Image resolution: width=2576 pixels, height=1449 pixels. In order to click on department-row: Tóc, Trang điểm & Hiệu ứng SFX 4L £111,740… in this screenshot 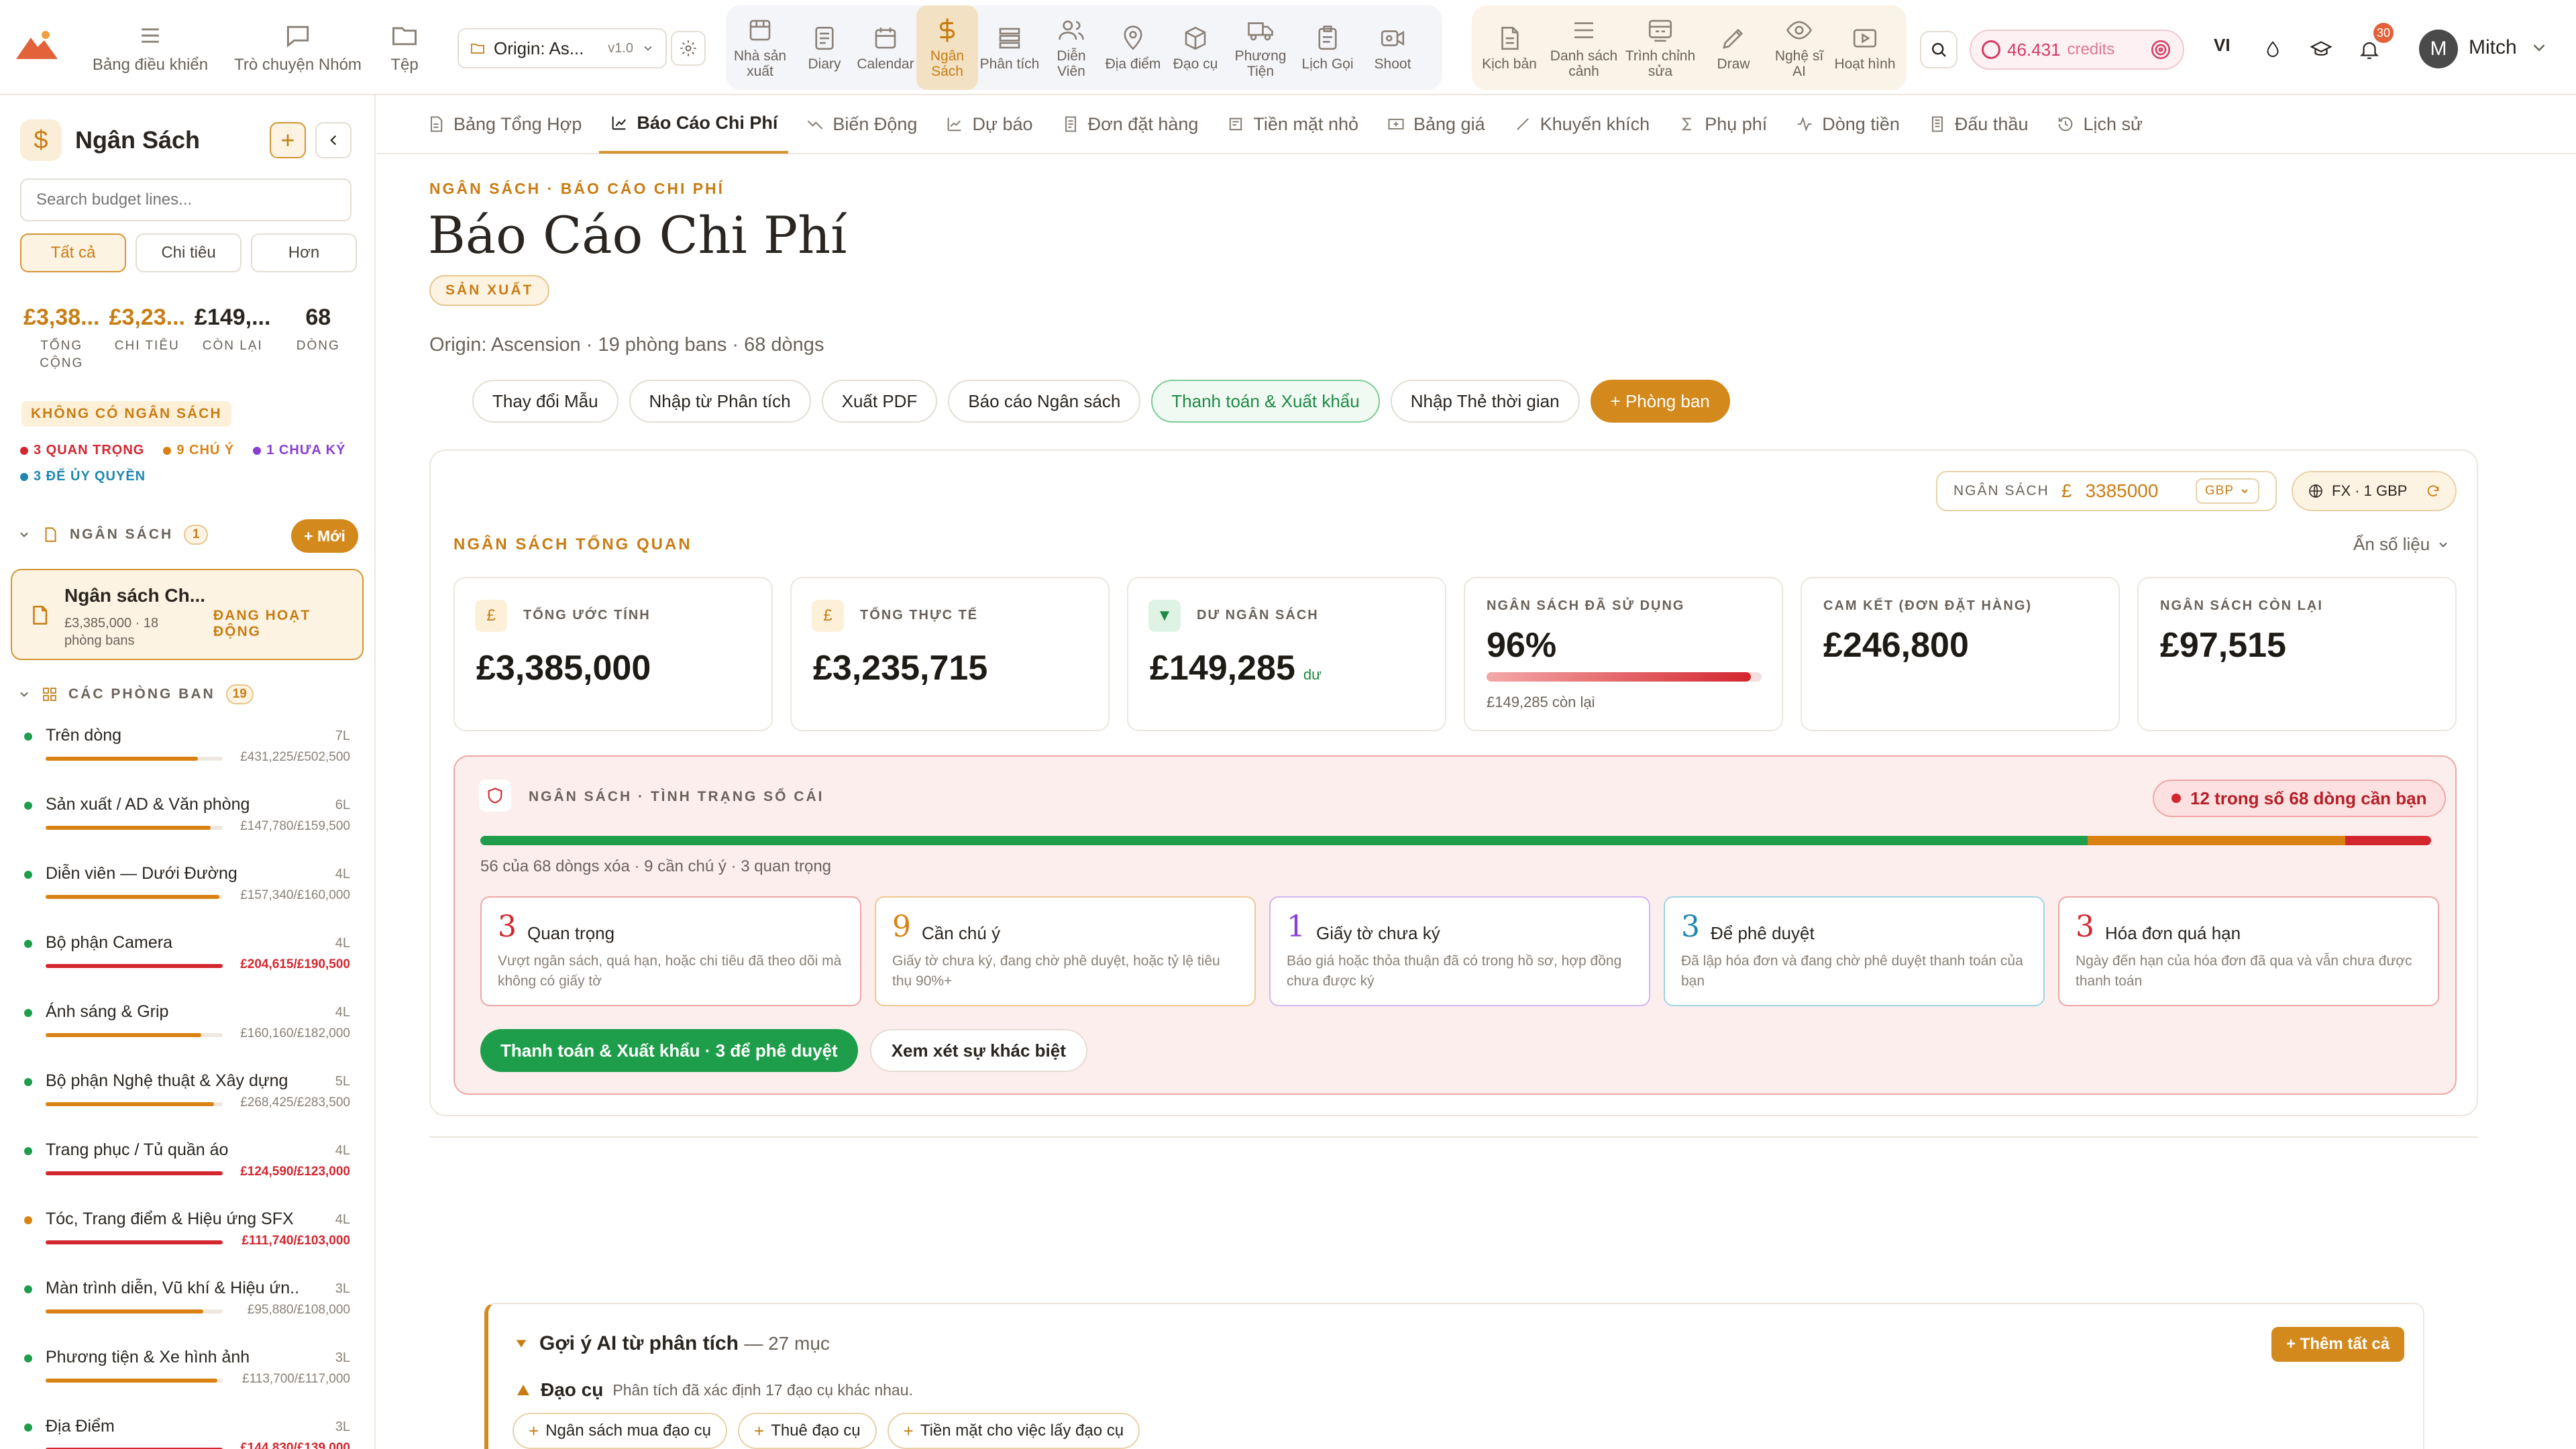, I will do `click(188, 1240)`.